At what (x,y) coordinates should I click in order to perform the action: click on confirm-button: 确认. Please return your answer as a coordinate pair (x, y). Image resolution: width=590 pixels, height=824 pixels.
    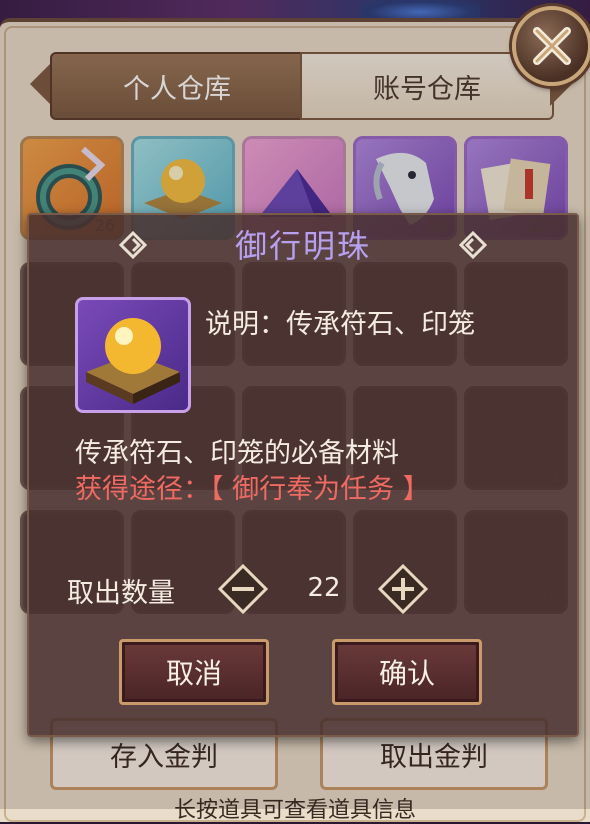
    Looking at the image, I should click on (407, 672).